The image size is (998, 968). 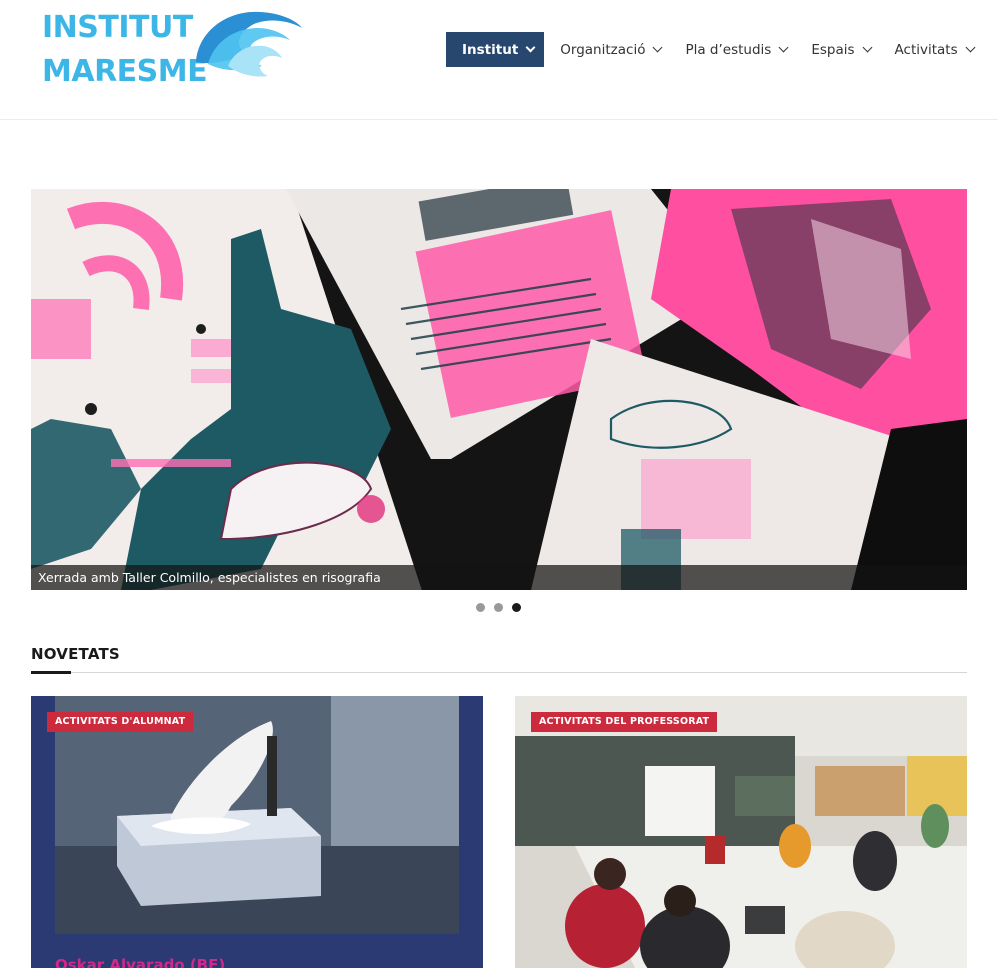 I want to click on nav-item-espais: Espais, so click(x=840, y=49).